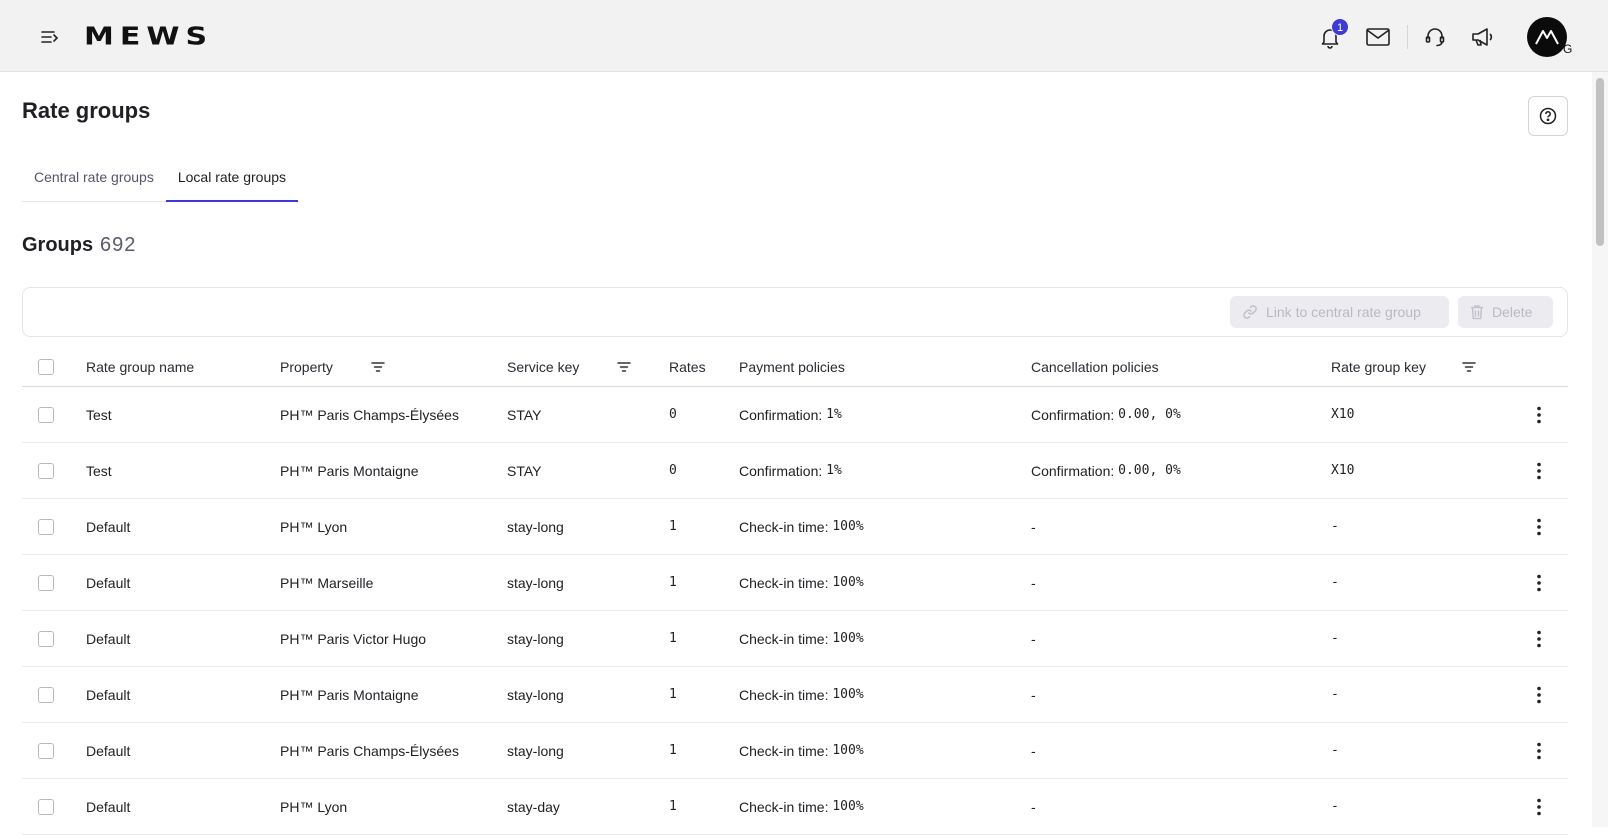 Image resolution: width=1608 pixels, height=835 pixels. Describe the element at coordinates (1600, 162) in the screenshot. I see `scroll-thumb` at that location.